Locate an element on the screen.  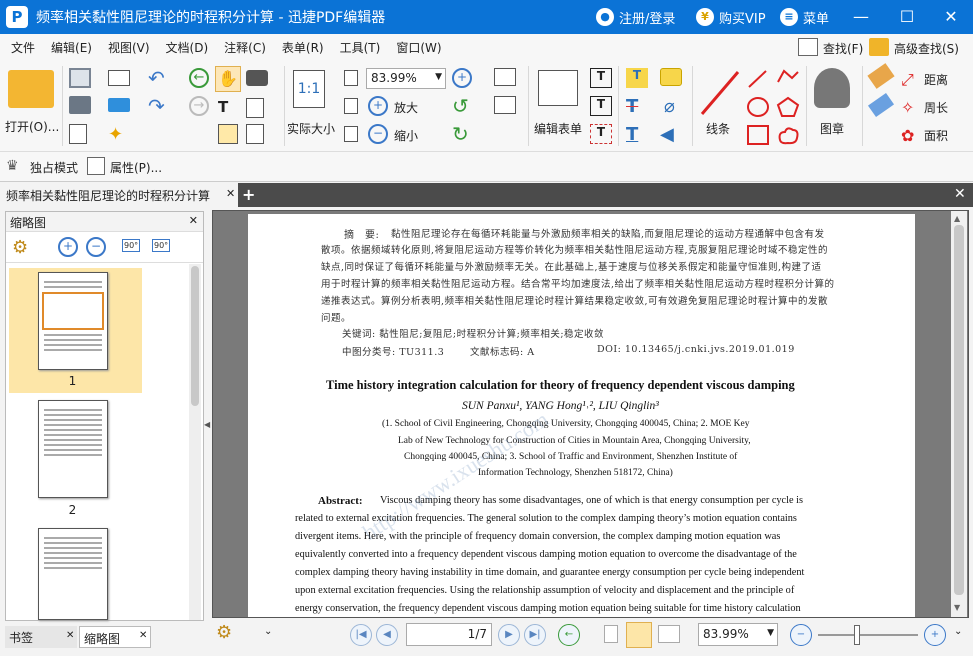
actual-size-icon: 1:1 is located at coordinates (309, 89).